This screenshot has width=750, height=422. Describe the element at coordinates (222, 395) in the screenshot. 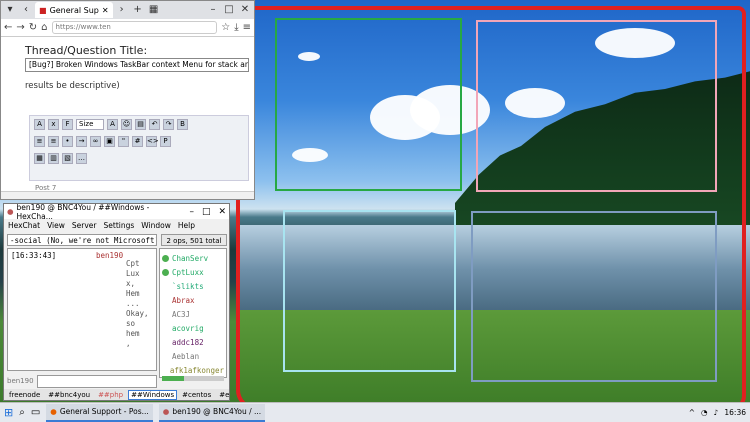

I see `tab-exim: #exim` at that location.